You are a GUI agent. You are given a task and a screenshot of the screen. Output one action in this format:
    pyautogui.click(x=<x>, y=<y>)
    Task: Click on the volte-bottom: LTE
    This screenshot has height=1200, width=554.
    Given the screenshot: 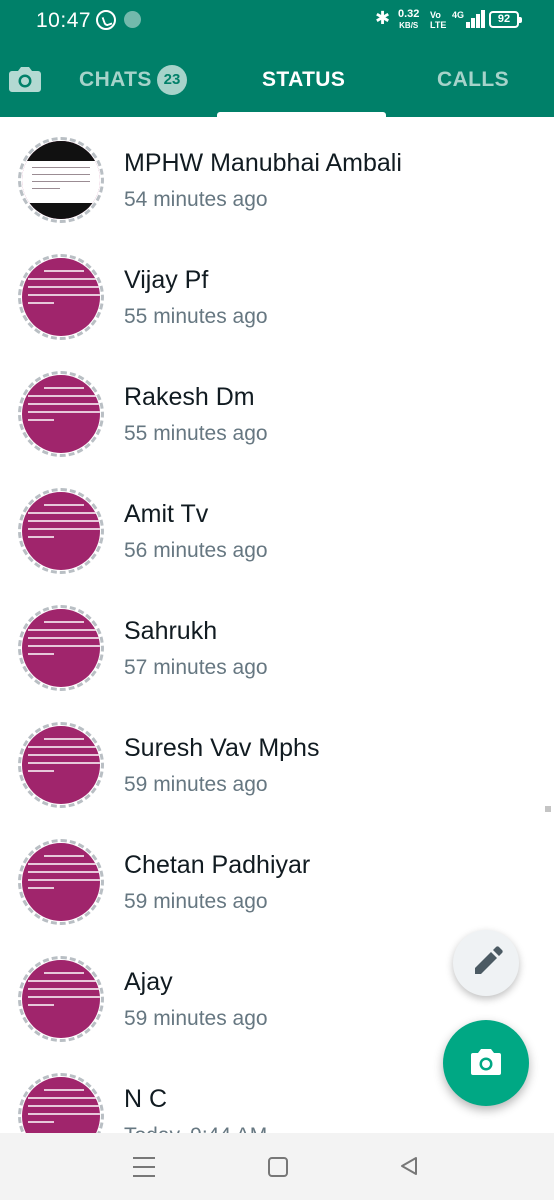 What is the action you would take?
    pyautogui.click(x=438, y=25)
    